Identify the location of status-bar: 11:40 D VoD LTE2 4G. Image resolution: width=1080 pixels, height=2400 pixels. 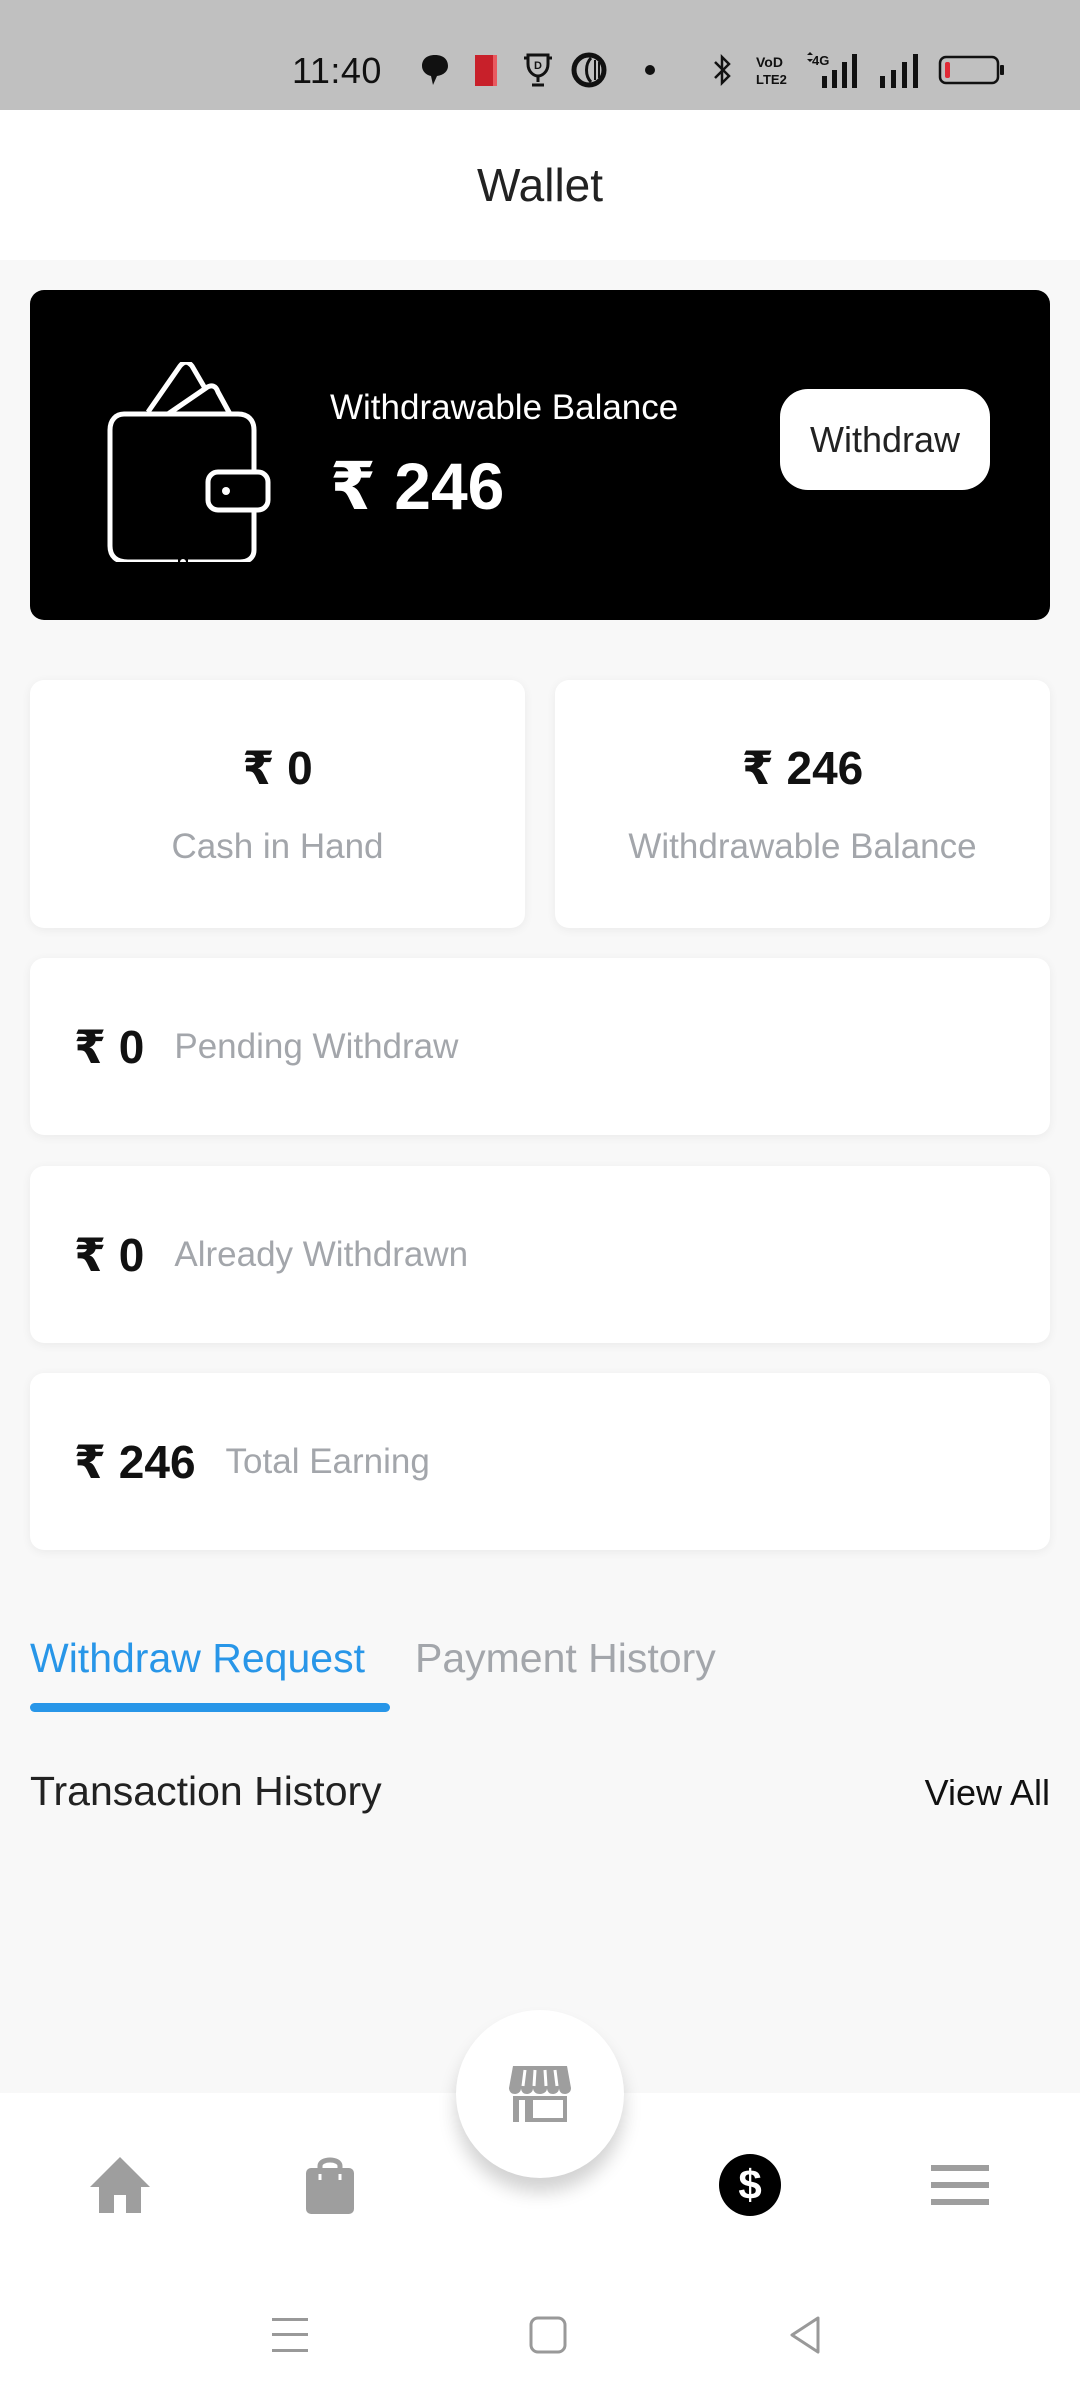
(540, 55).